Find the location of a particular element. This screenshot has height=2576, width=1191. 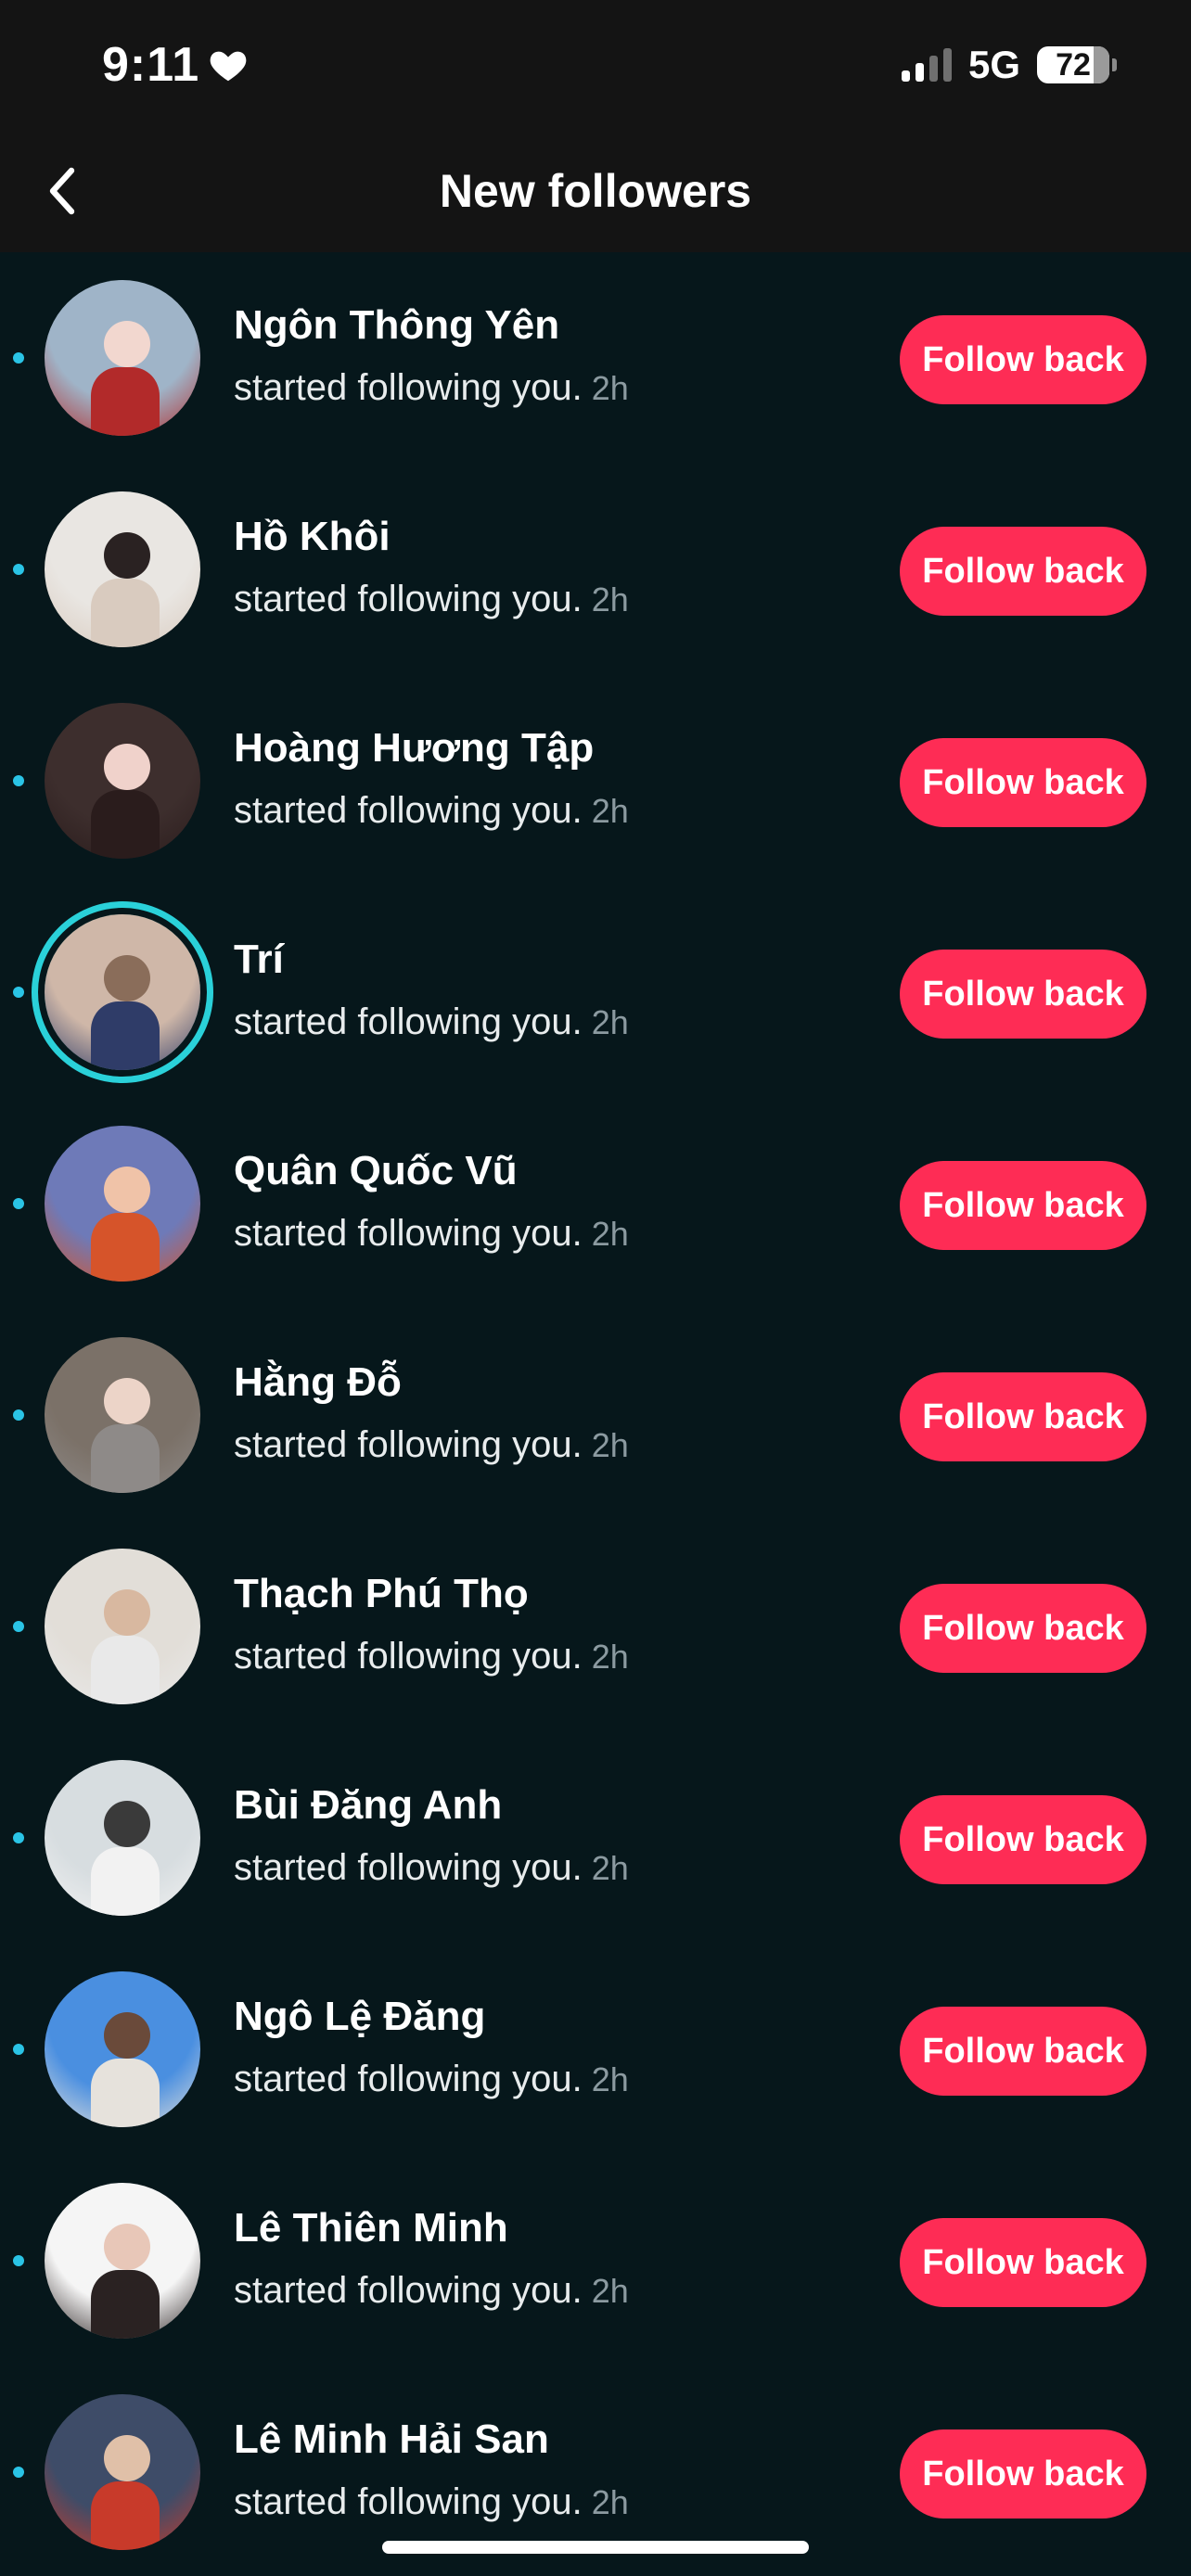

follower-row: Trí started following you. 2h Follow back is located at coordinates (595, 992).